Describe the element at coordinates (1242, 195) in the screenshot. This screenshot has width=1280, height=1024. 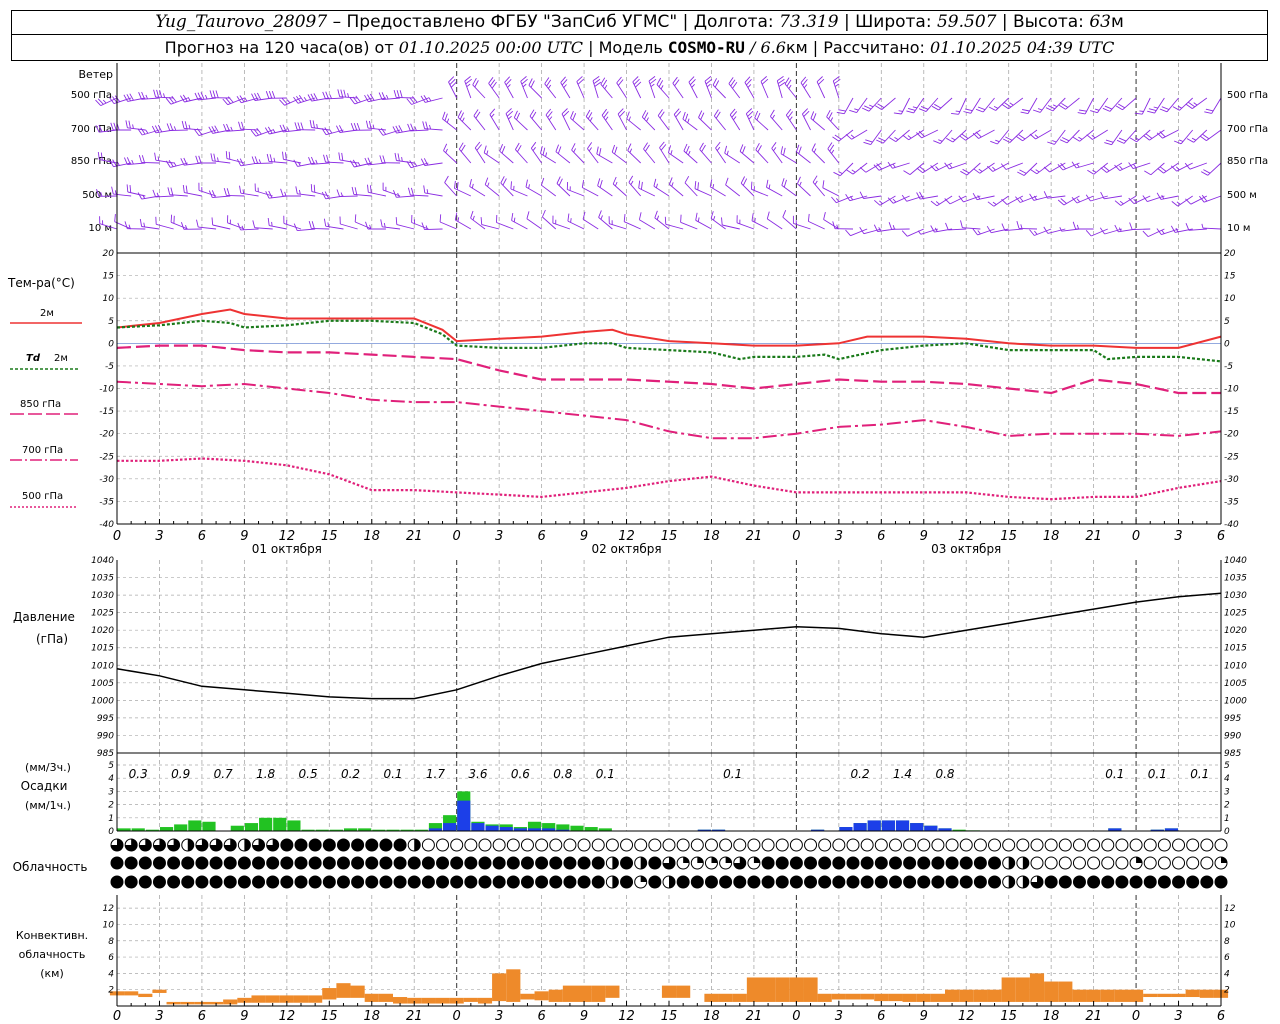
I see `wind-level-label-right: 500 м` at that location.